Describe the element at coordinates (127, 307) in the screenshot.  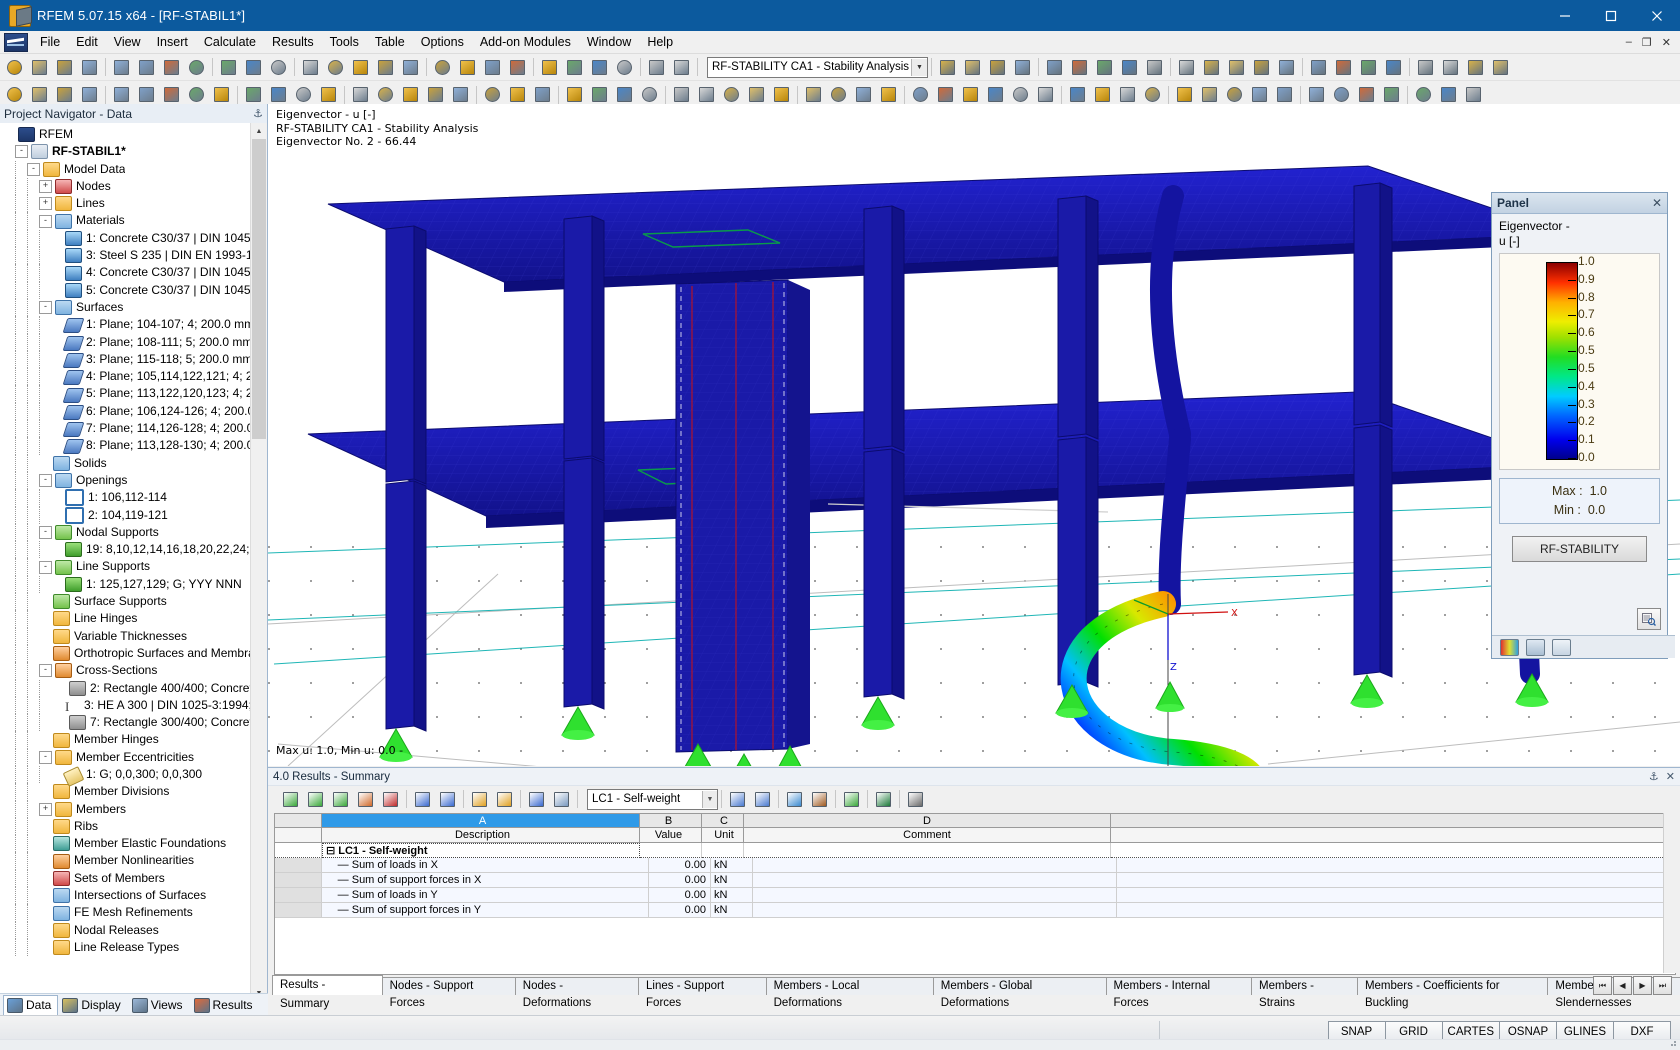
I see `tree-item-surfaces: - Surfaces` at that location.